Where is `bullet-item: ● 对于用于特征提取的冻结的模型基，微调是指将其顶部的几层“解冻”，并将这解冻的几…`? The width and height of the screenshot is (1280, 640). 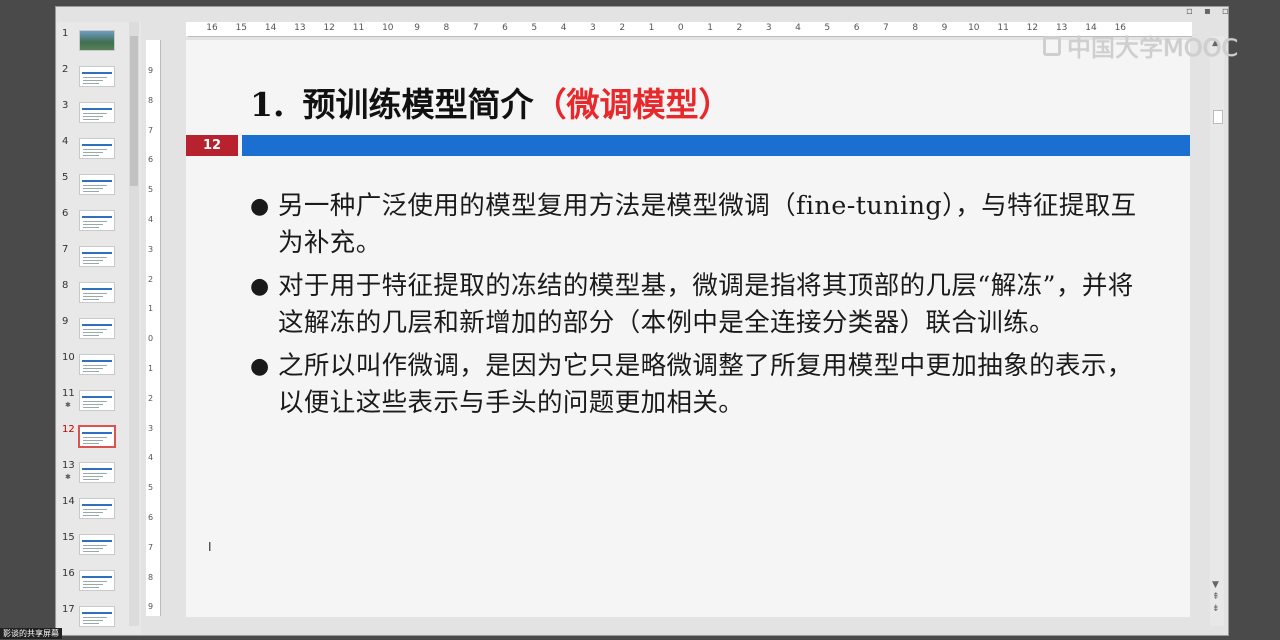 bullet-item: ● 对于用于特征提取的冻结的模型基，微调是指将其顶部的几层“解冻”，并将这解冻的几… is located at coordinates (698, 305).